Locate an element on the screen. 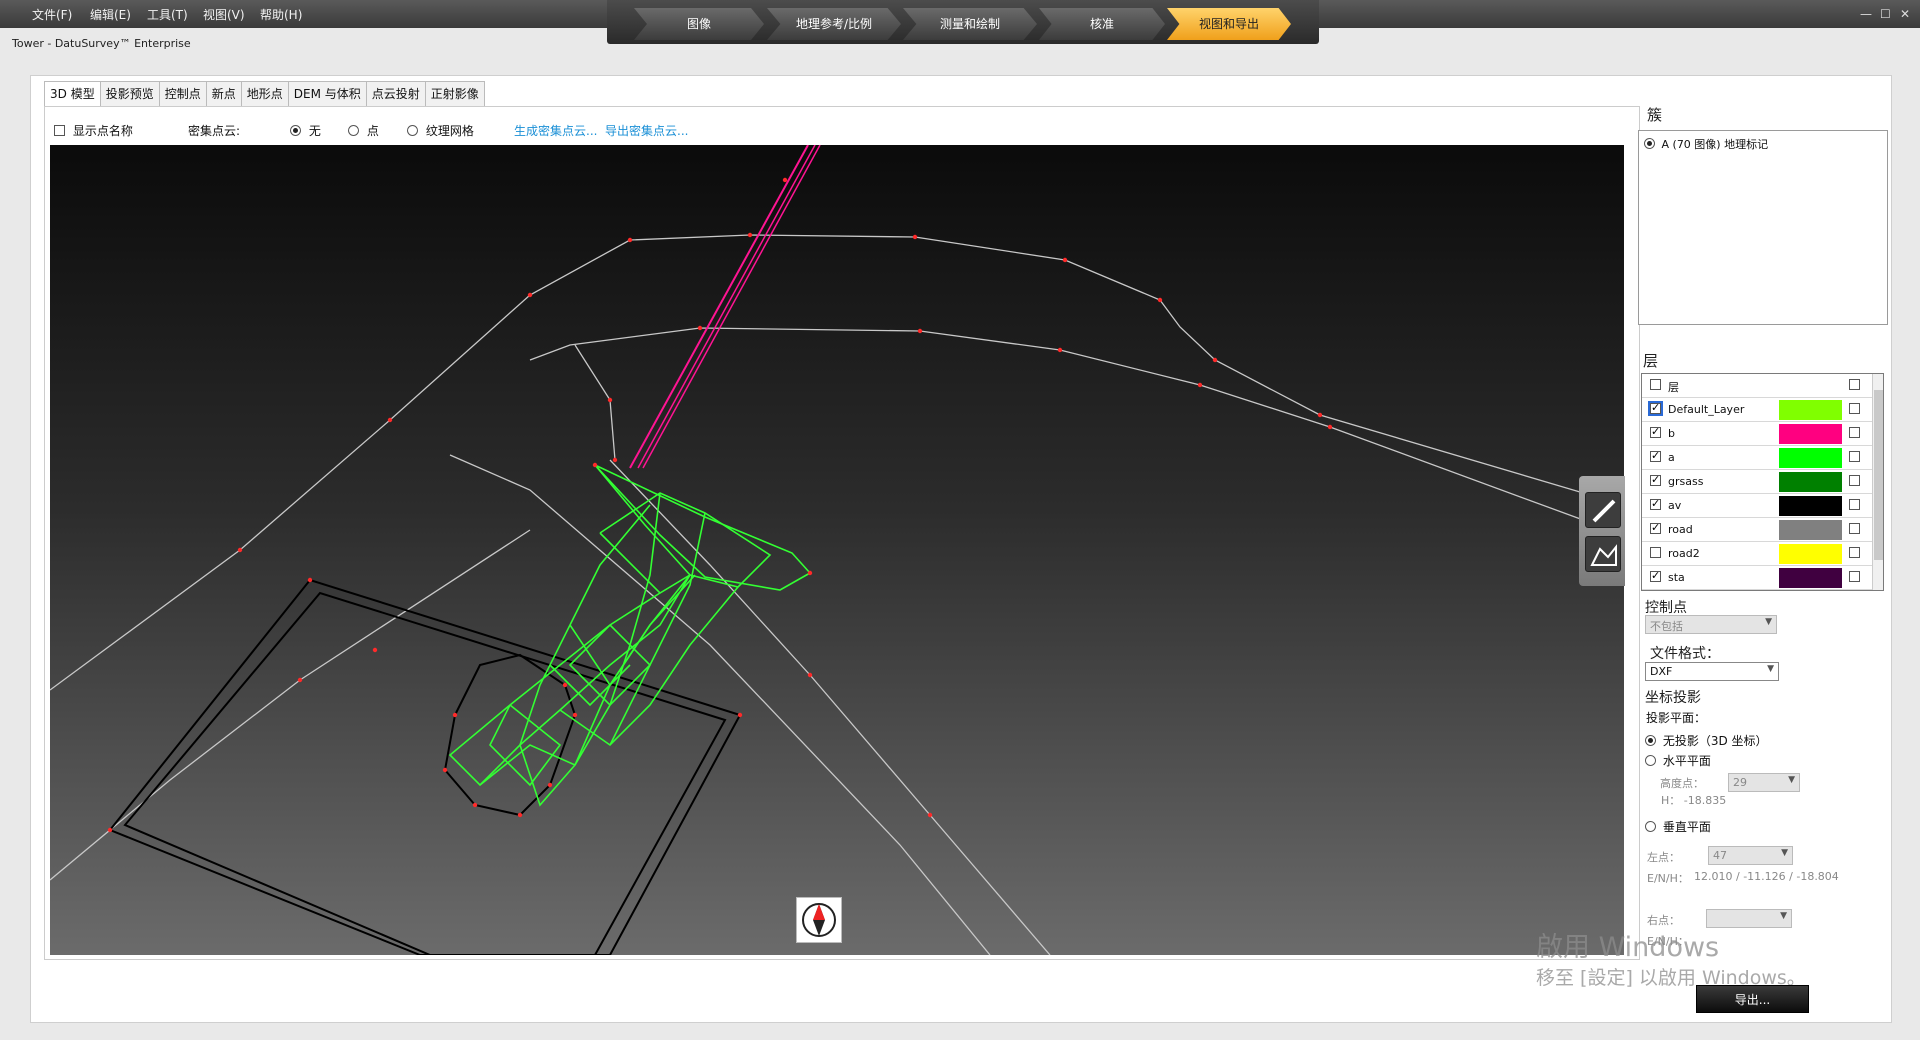  radio-no-projection is located at coordinates (1650, 740).